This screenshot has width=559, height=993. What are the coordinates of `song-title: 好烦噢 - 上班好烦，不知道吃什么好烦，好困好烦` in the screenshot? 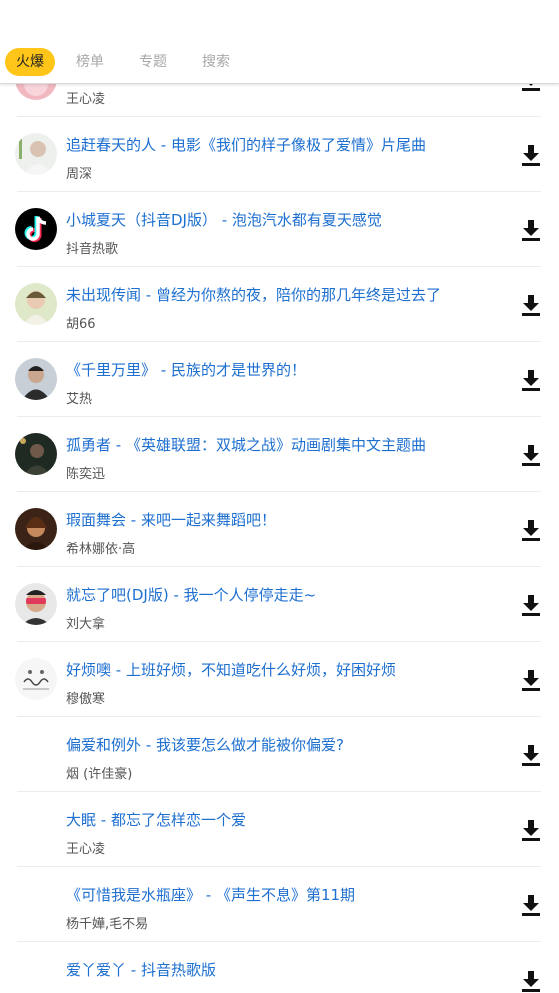 It's located at (276, 669).